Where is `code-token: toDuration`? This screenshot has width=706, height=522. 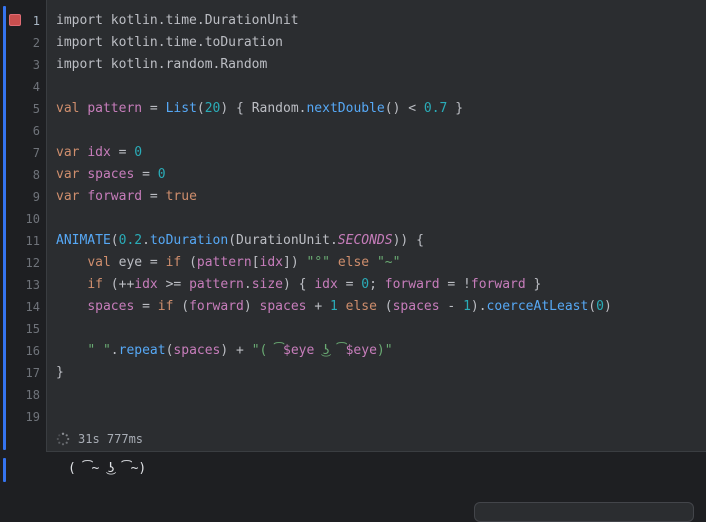
code-token: toDuration is located at coordinates (189, 240).